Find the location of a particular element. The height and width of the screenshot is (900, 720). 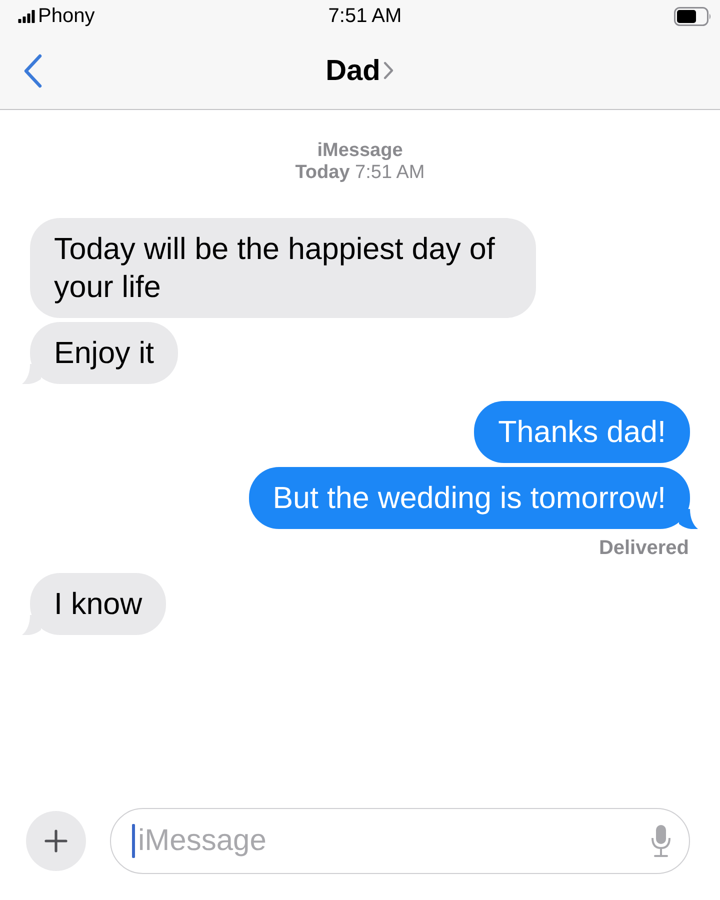

received-message-bubble: Enjoy it is located at coordinates (100, 353).